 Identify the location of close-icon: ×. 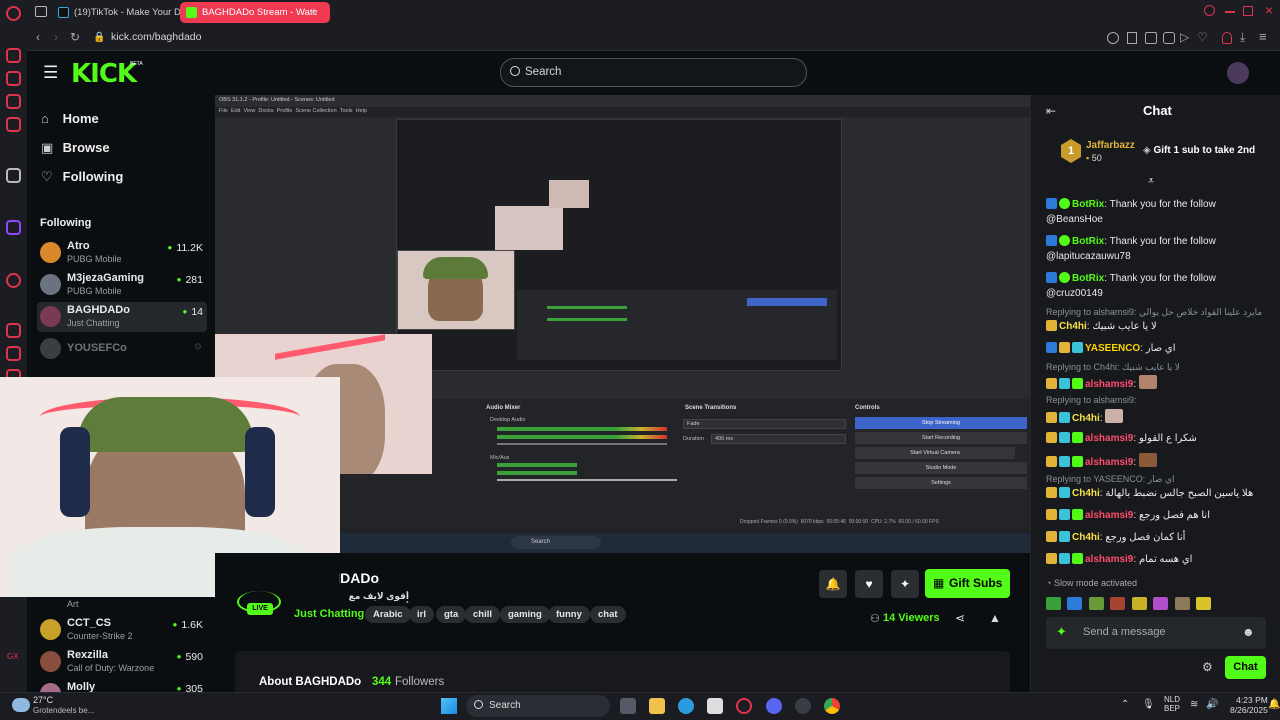
(1269, 10).